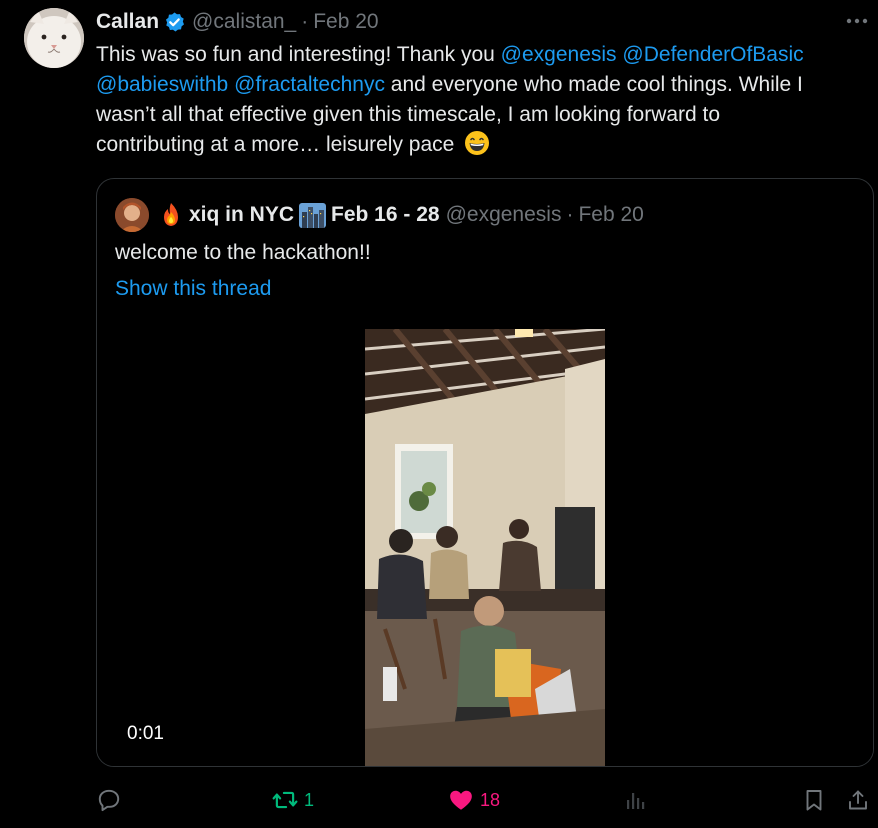  What do you see at coordinates (241, 215) in the screenshot?
I see `quoted-author-name: xiq in NYC` at bounding box center [241, 215].